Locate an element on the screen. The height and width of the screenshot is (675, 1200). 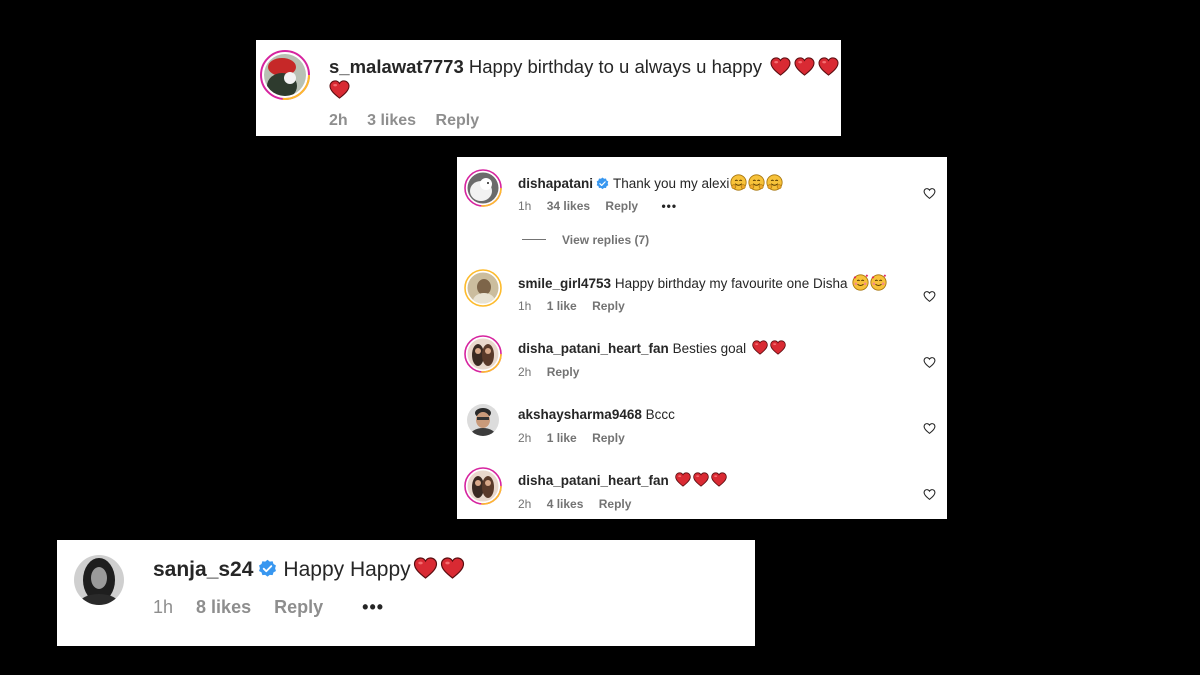
comment-meta: 2h Reply is located at coordinates (554, 372).